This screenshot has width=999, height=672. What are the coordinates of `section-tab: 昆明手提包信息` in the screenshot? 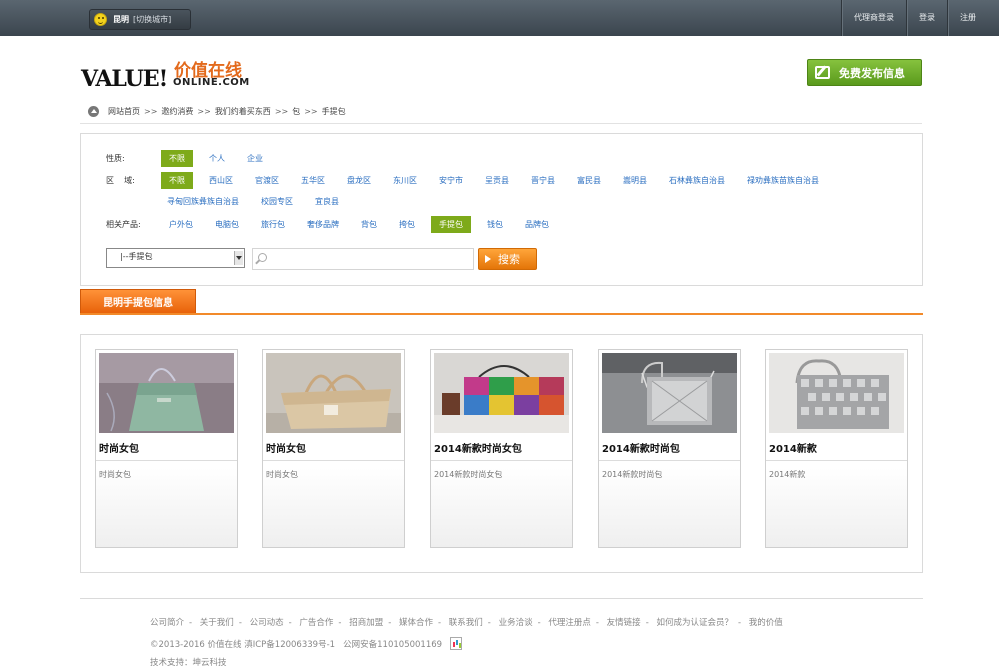 It's located at (138, 301).